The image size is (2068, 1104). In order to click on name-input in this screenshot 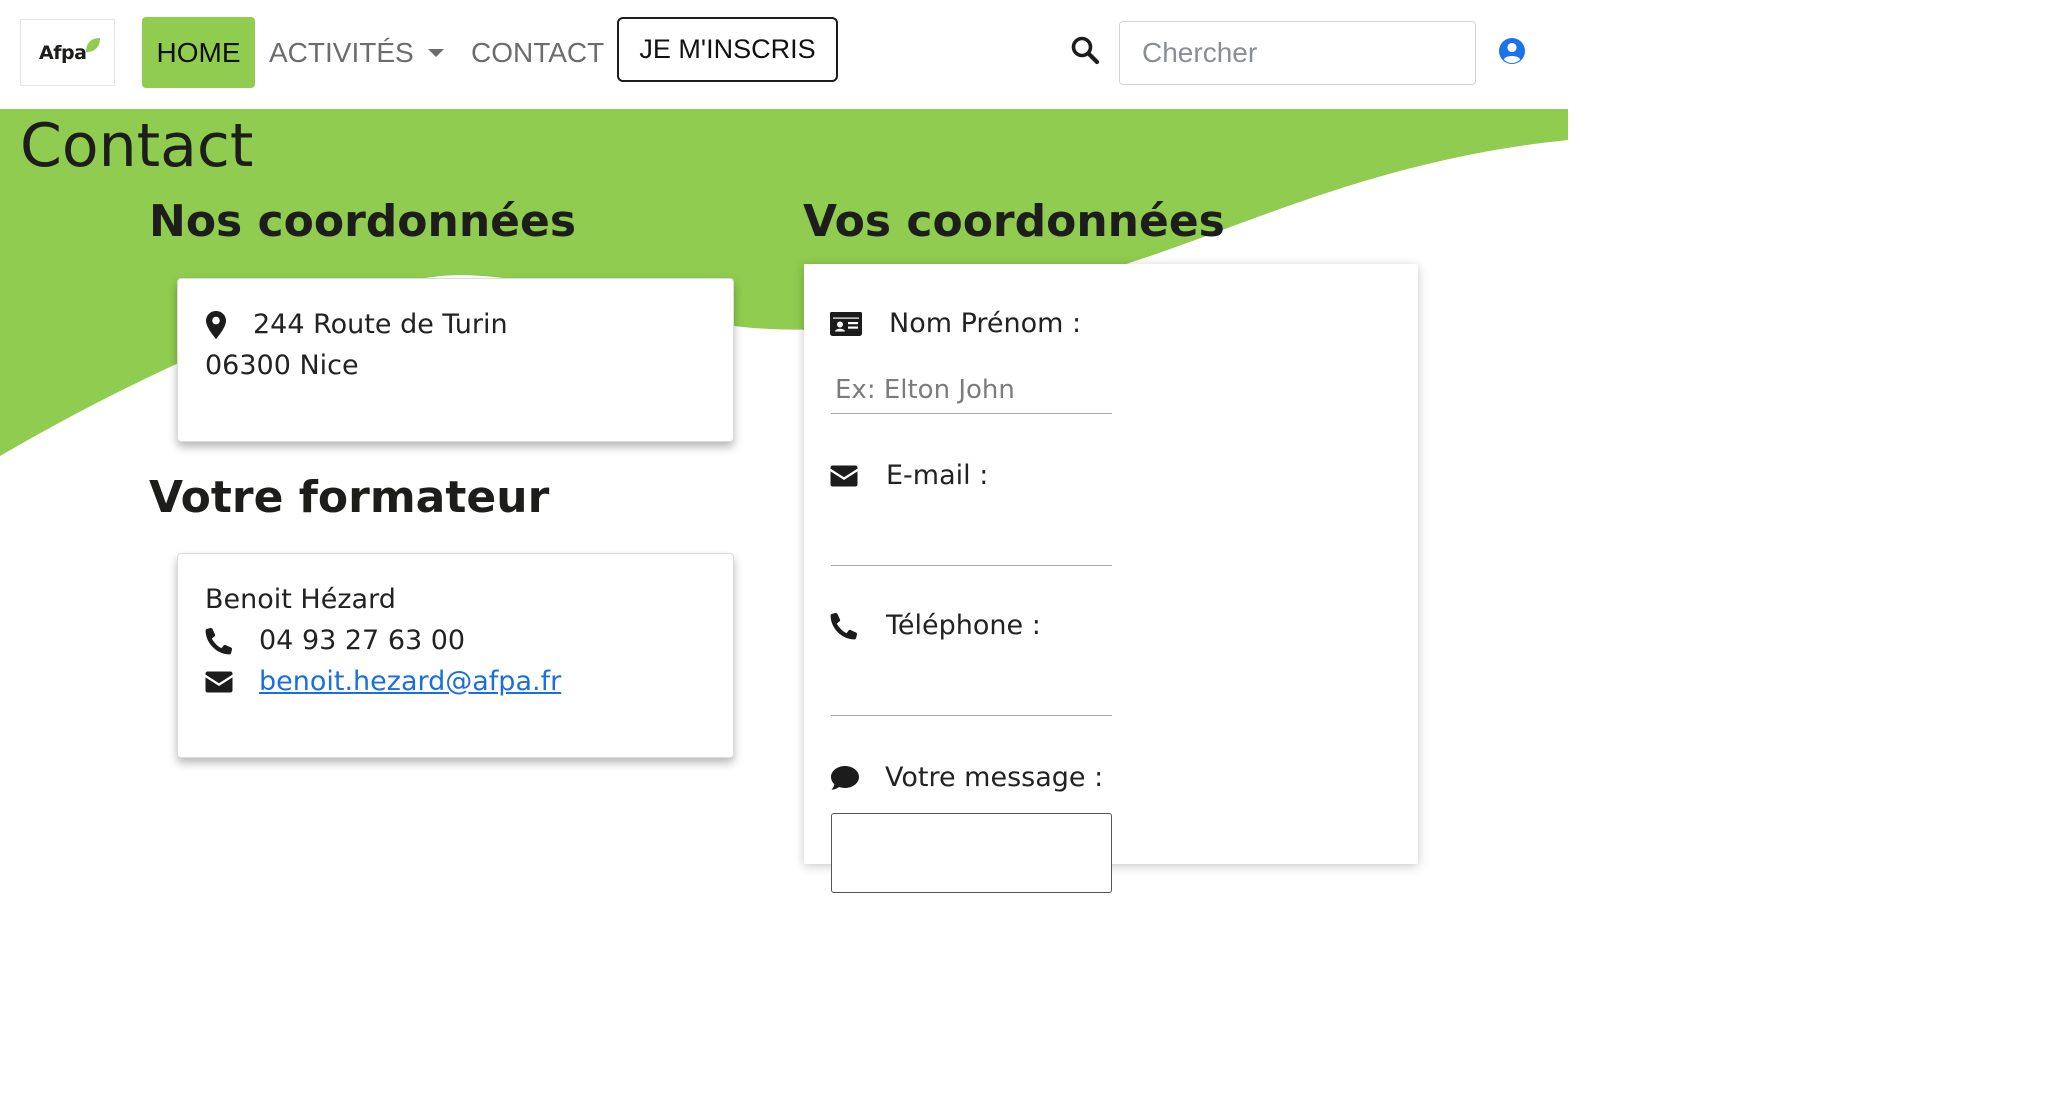, I will do `click(971, 390)`.